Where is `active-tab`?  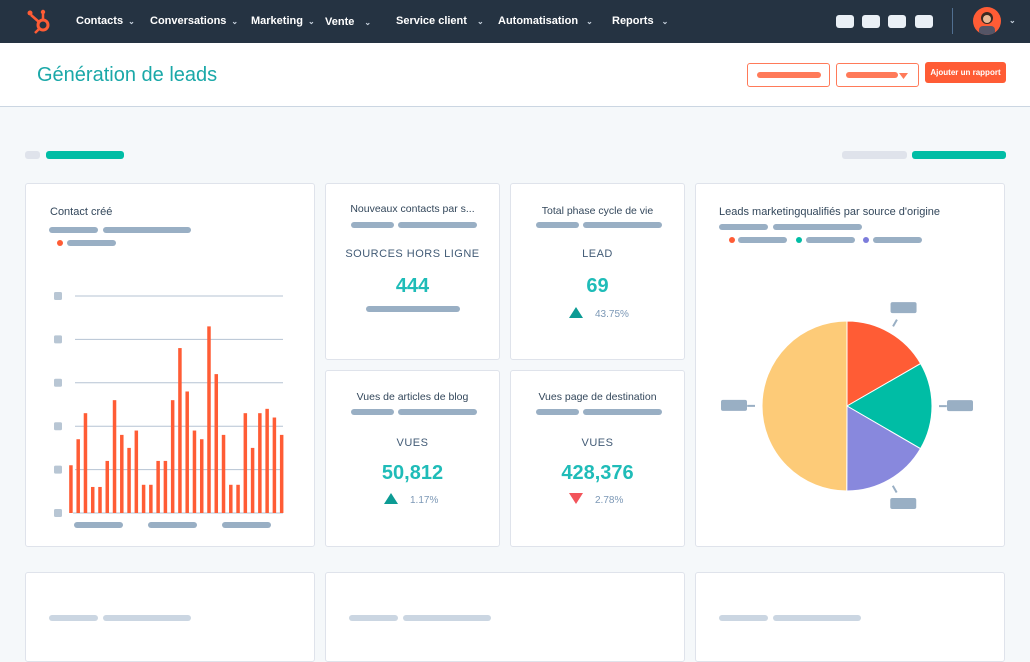
active-tab is located at coordinates (85, 155).